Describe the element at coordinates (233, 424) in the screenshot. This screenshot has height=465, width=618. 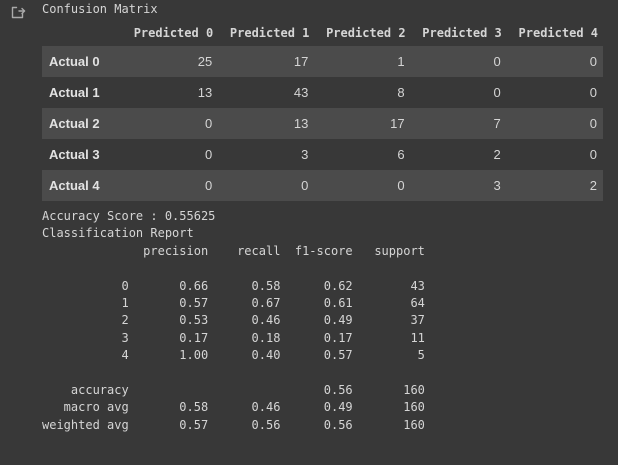
I see `report-weighted-avg-line: weighted avg 0.57 0.56 0.56 160` at that location.